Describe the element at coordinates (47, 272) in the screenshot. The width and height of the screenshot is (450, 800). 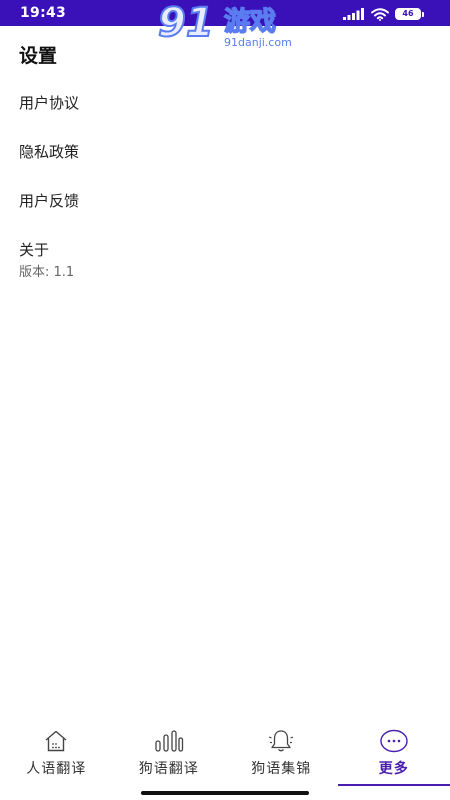
I see `about-version: 版本: 1.1` at that location.